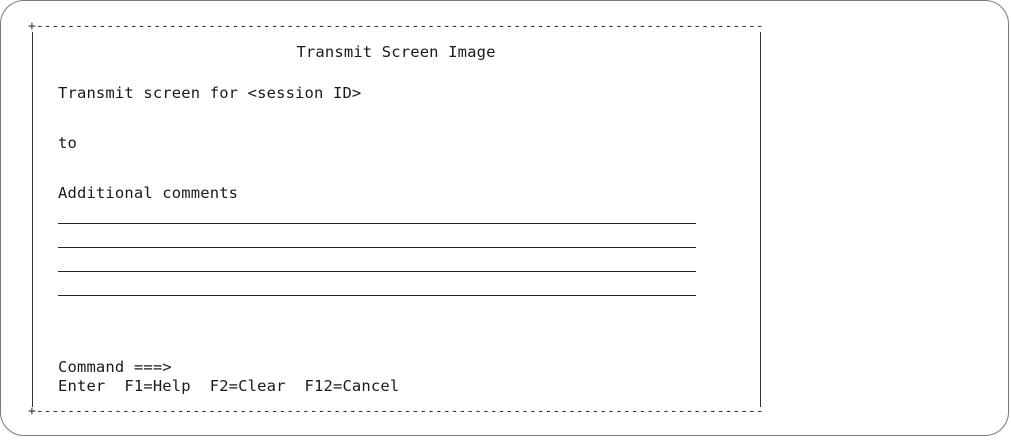 Image resolution: width=1011 pixels, height=440 pixels. What do you see at coordinates (210, 93) in the screenshot?
I see `transmit-label: Transmit screen for <session ID>` at bounding box center [210, 93].